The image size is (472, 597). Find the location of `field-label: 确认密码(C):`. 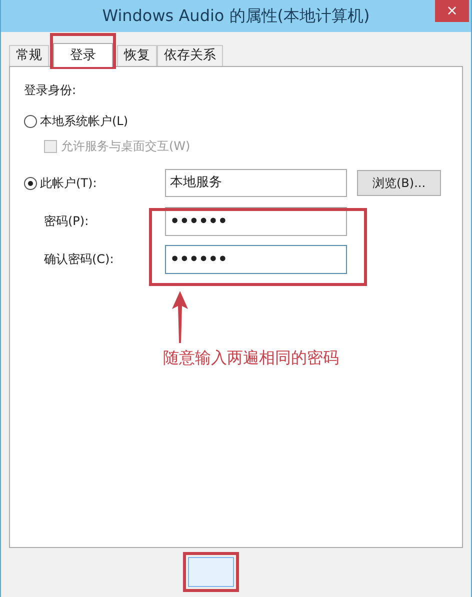

field-label: 确认密码(C): is located at coordinates (79, 259).